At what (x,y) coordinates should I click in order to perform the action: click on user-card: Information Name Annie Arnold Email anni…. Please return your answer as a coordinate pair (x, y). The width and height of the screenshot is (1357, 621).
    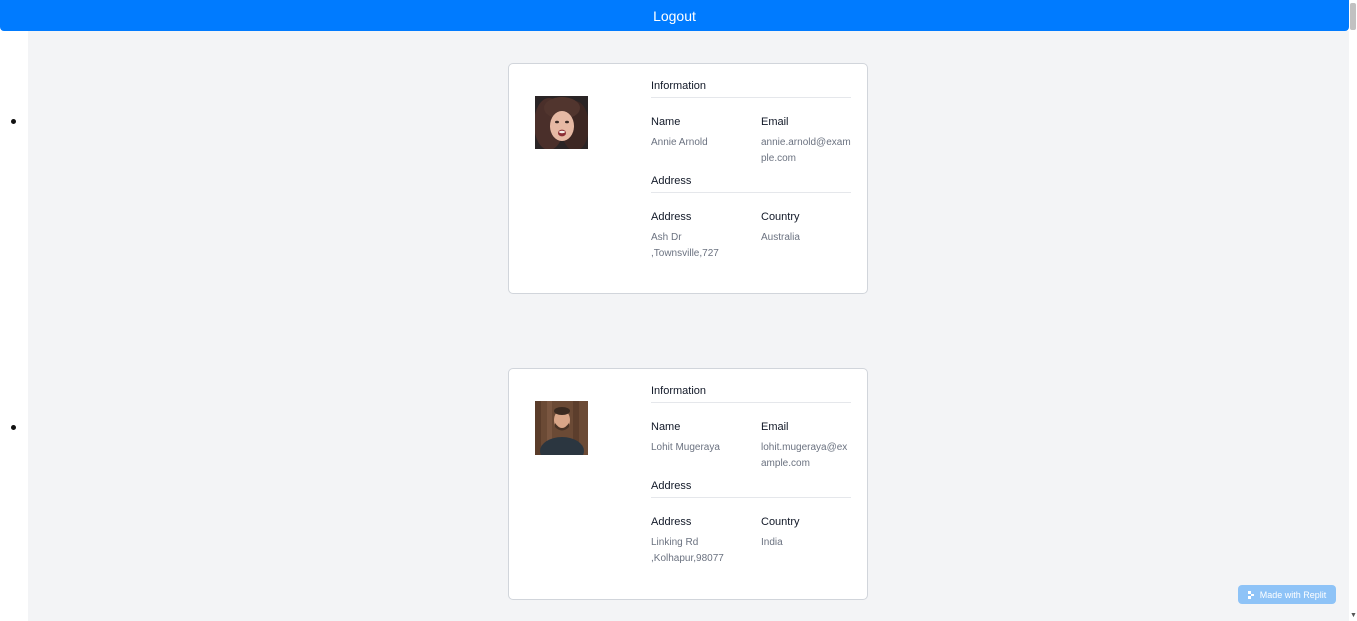
    Looking at the image, I should click on (688, 178).